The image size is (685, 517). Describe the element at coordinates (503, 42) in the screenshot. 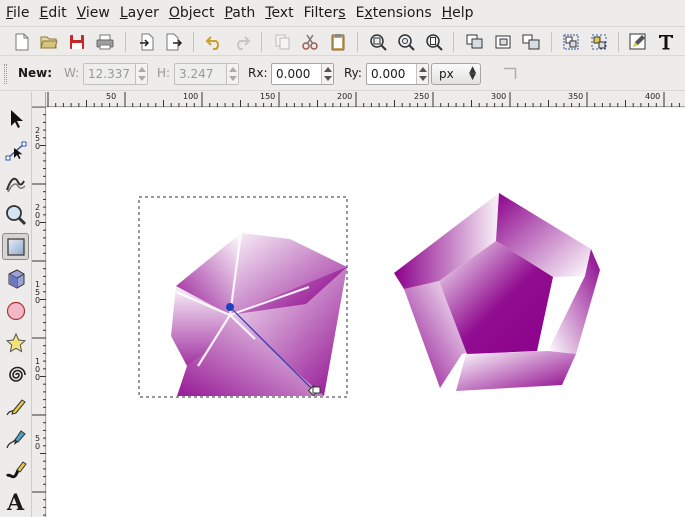

I see `clone-icon` at that location.